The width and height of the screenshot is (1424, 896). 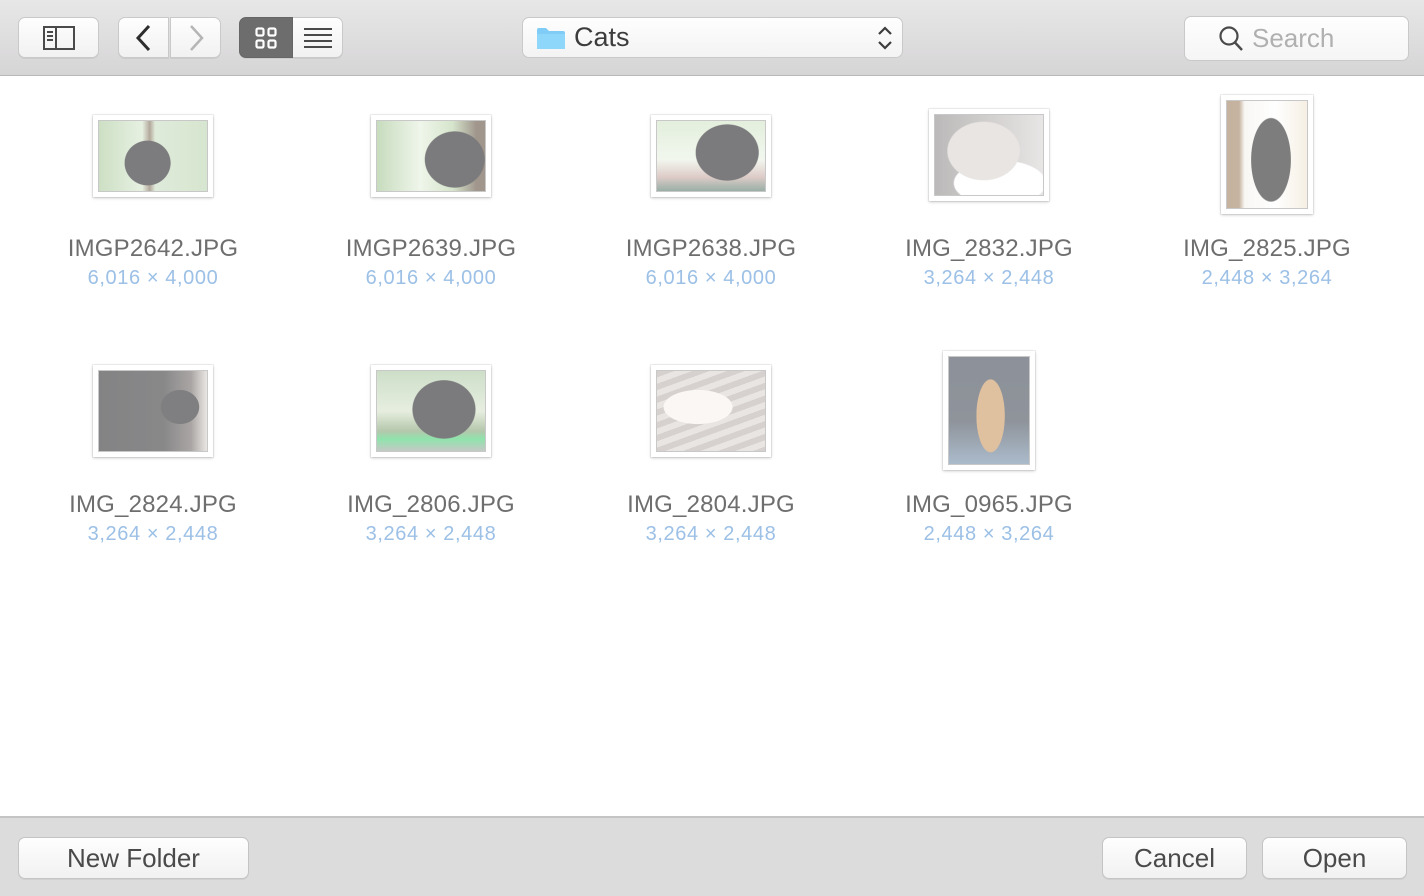 I want to click on file-item: IMG_2804.JPG 3,264 × 2,448, so click(x=711, y=461).